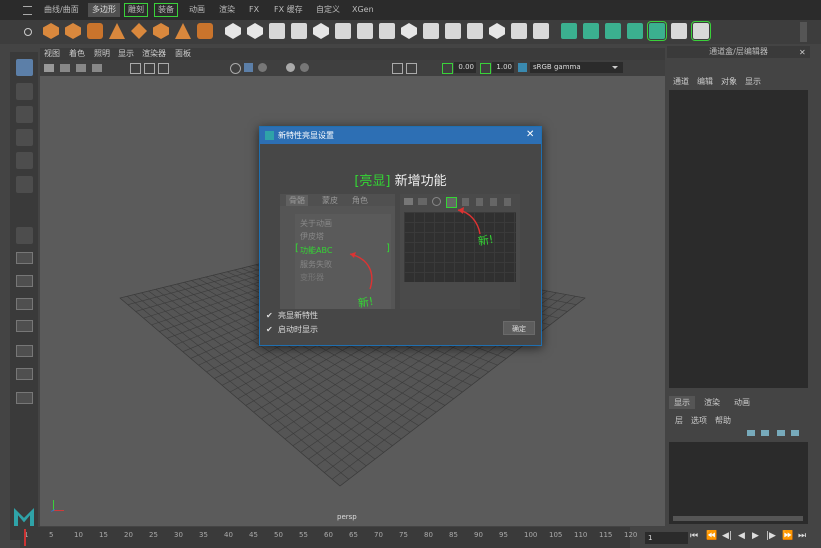 This screenshot has height=548, width=821. Describe the element at coordinates (136, 10) in the screenshot. I see `tab-sculpt: 雕刻` at that location.